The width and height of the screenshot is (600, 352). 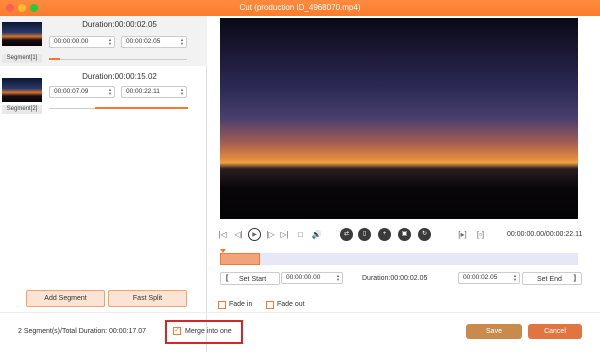 What do you see at coordinates (222, 305) in the screenshot?
I see `fade-in-checkbox` at bounding box center [222, 305].